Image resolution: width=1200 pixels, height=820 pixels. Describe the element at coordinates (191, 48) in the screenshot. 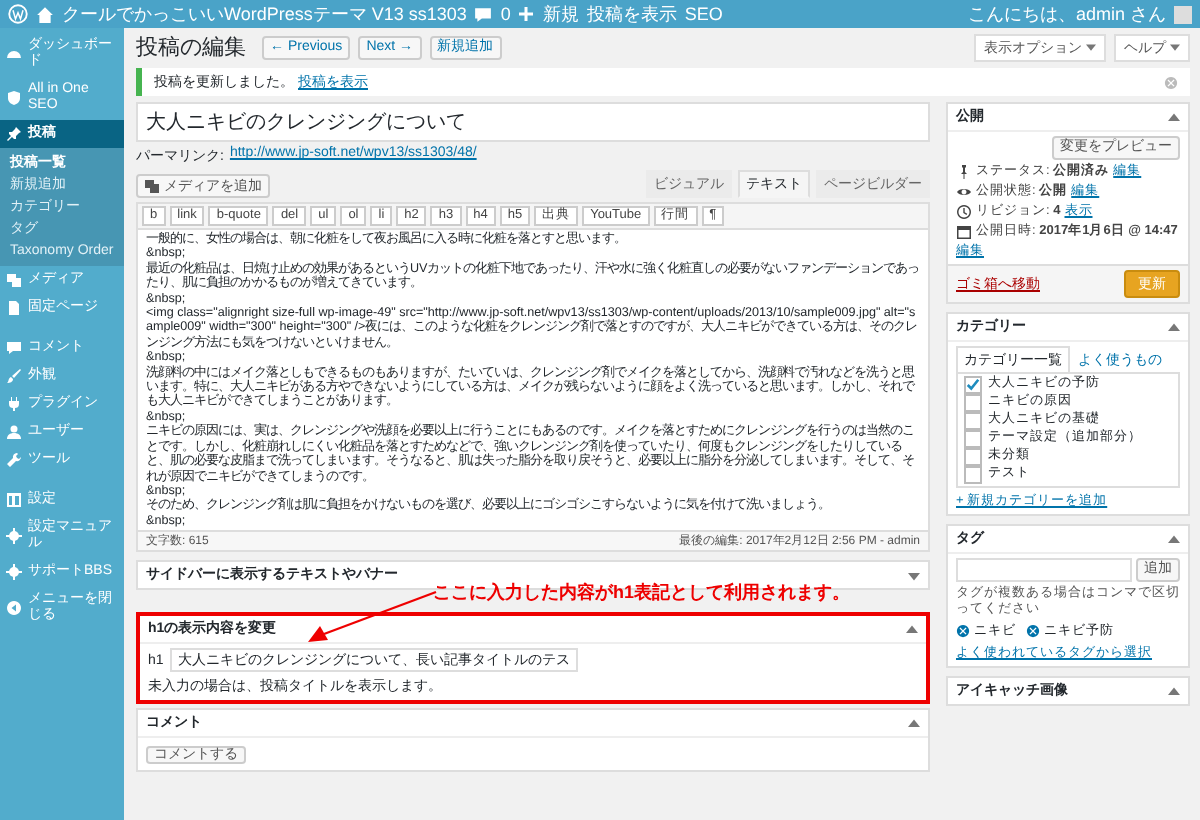

I see `page-heading: 投稿の編集` at that location.